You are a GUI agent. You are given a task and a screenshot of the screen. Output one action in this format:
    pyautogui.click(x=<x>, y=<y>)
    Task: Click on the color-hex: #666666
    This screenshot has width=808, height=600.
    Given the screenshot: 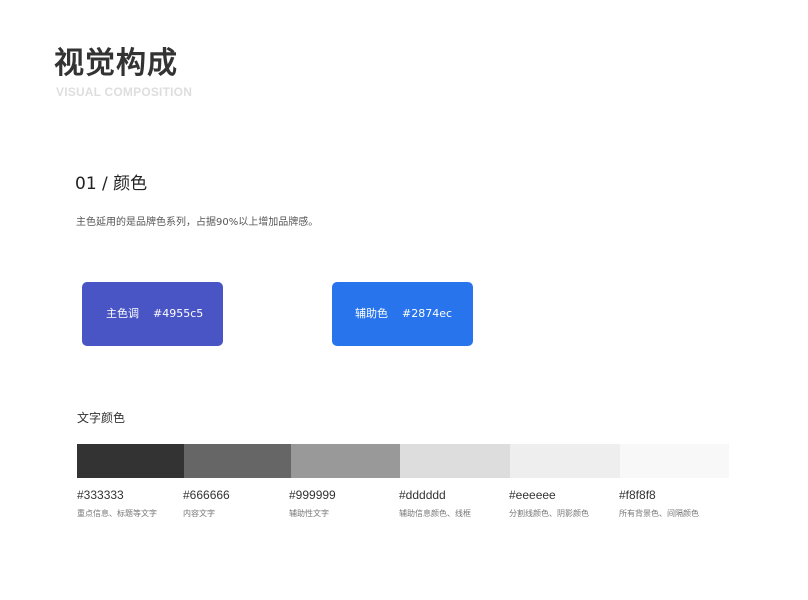 What is the action you would take?
    pyautogui.click(x=206, y=495)
    